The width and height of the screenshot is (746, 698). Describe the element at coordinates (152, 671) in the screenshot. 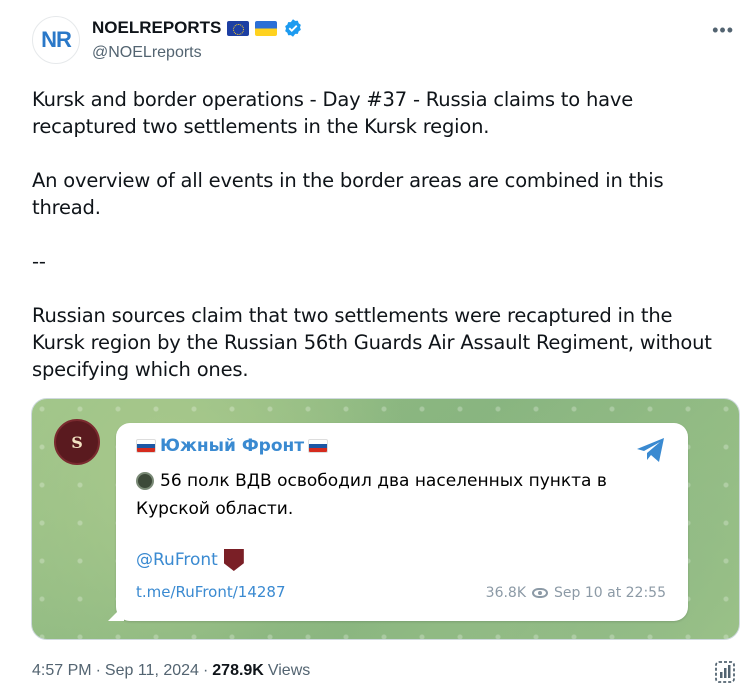

I see `post-date: Sep 11, 2024` at that location.